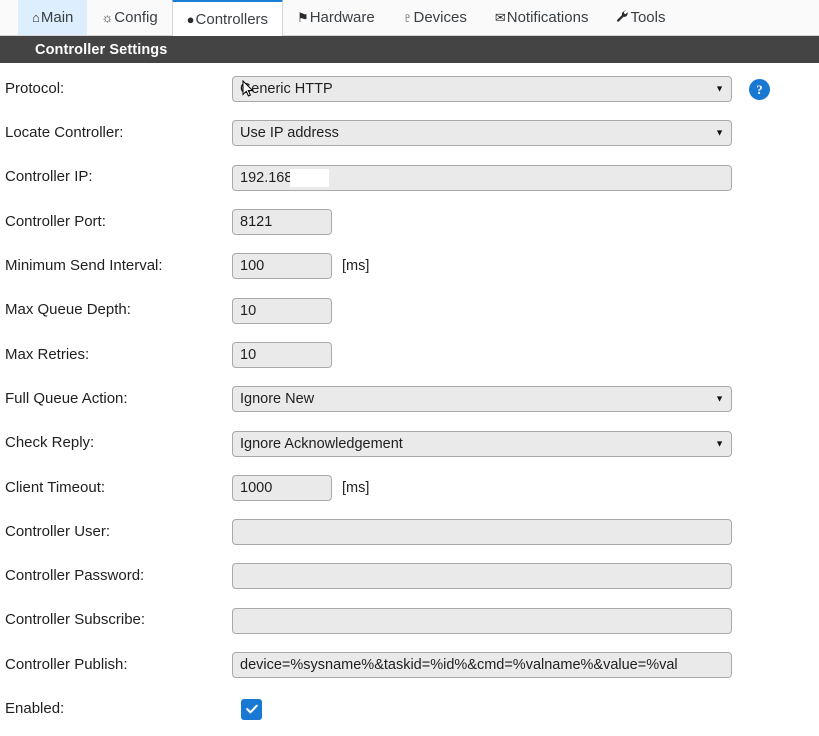 The height and width of the screenshot is (736, 819). What do you see at coordinates (58, 531) in the screenshot?
I see `label-controller-user: Controller User:` at bounding box center [58, 531].